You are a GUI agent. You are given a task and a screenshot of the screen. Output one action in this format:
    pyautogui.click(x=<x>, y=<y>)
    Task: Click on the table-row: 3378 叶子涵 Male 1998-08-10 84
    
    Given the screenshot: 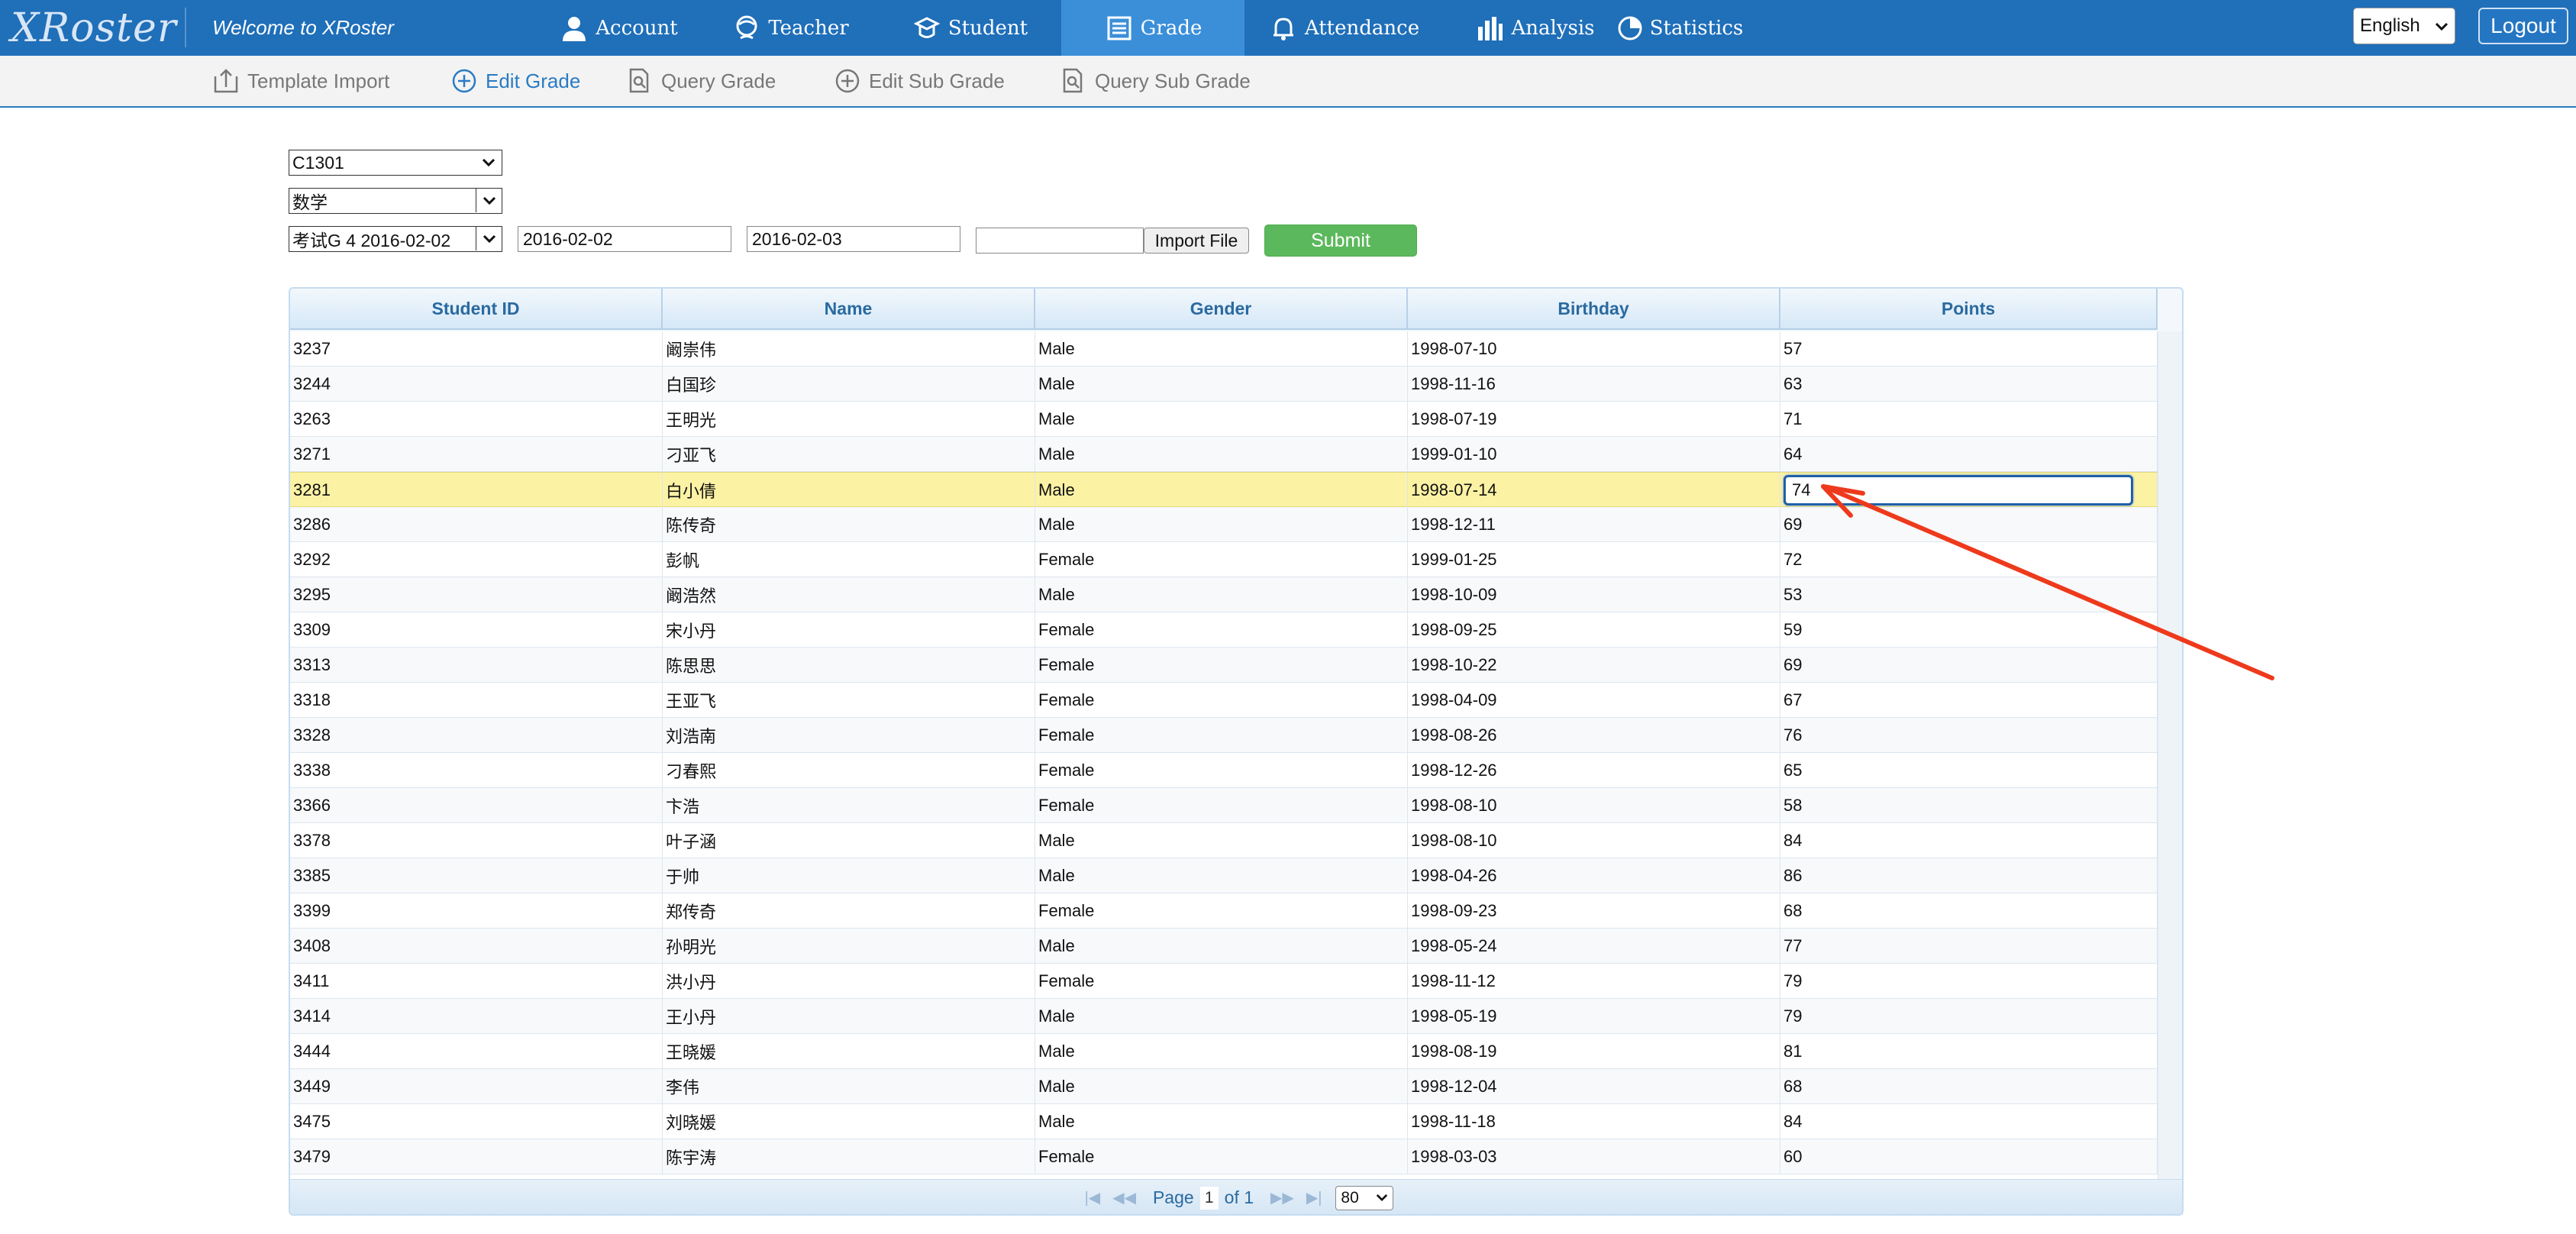 What is the action you would take?
    pyautogui.click(x=1224, y=840)
    